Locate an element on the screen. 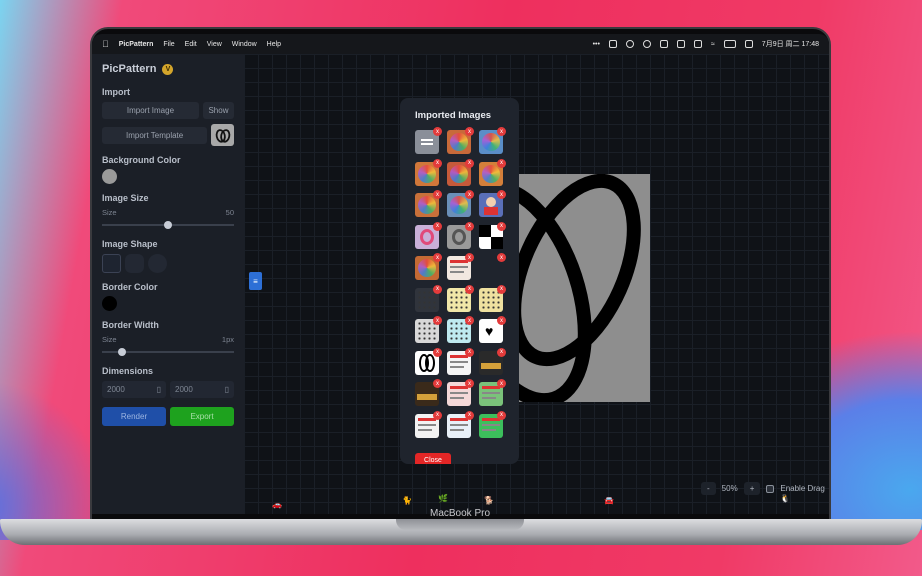  wifi-icon: ≈ is located at coordinates (713, 44).